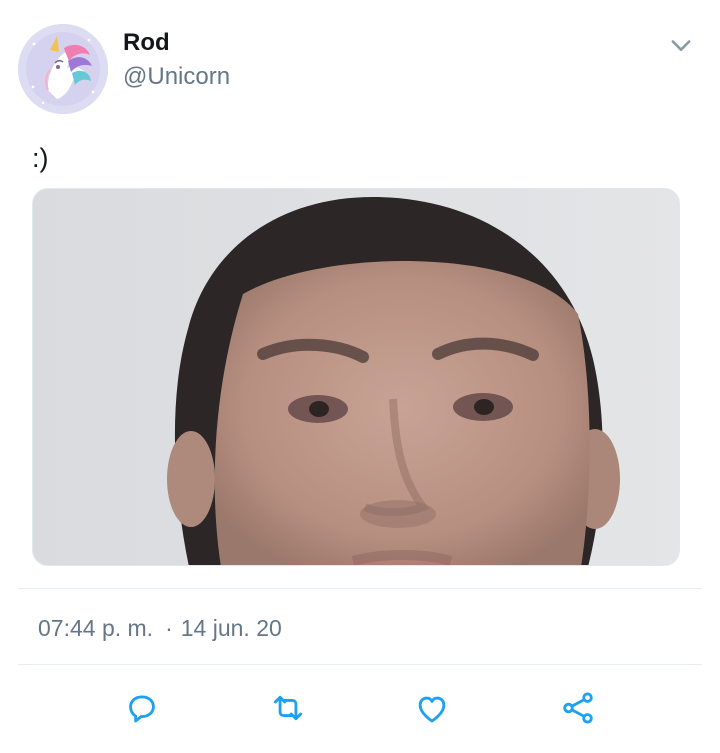 Image resolution: width=720 pixels, height=753 pixels. Describe the element at coordinates (360, 664) in the screenshot. I see `divider-bottom` at that location.